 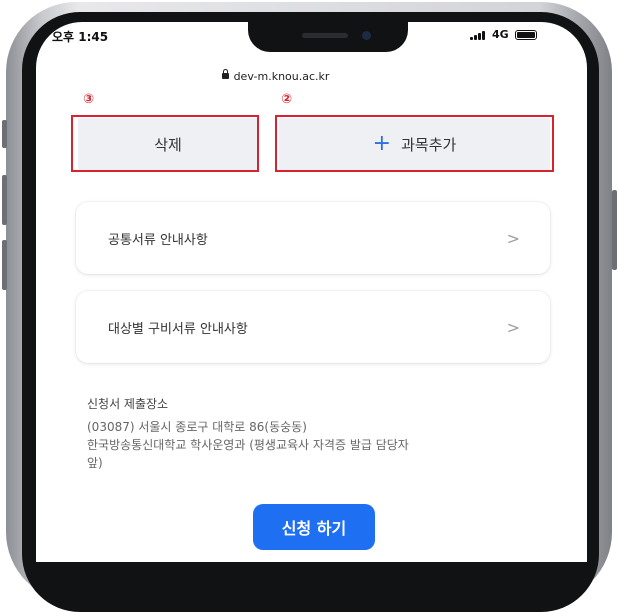 What do you see at coordinates (178, 329) in the screenshot?
I see `card-label: 대상별 구비서류 안내사항` at bounding box center [178, 329].